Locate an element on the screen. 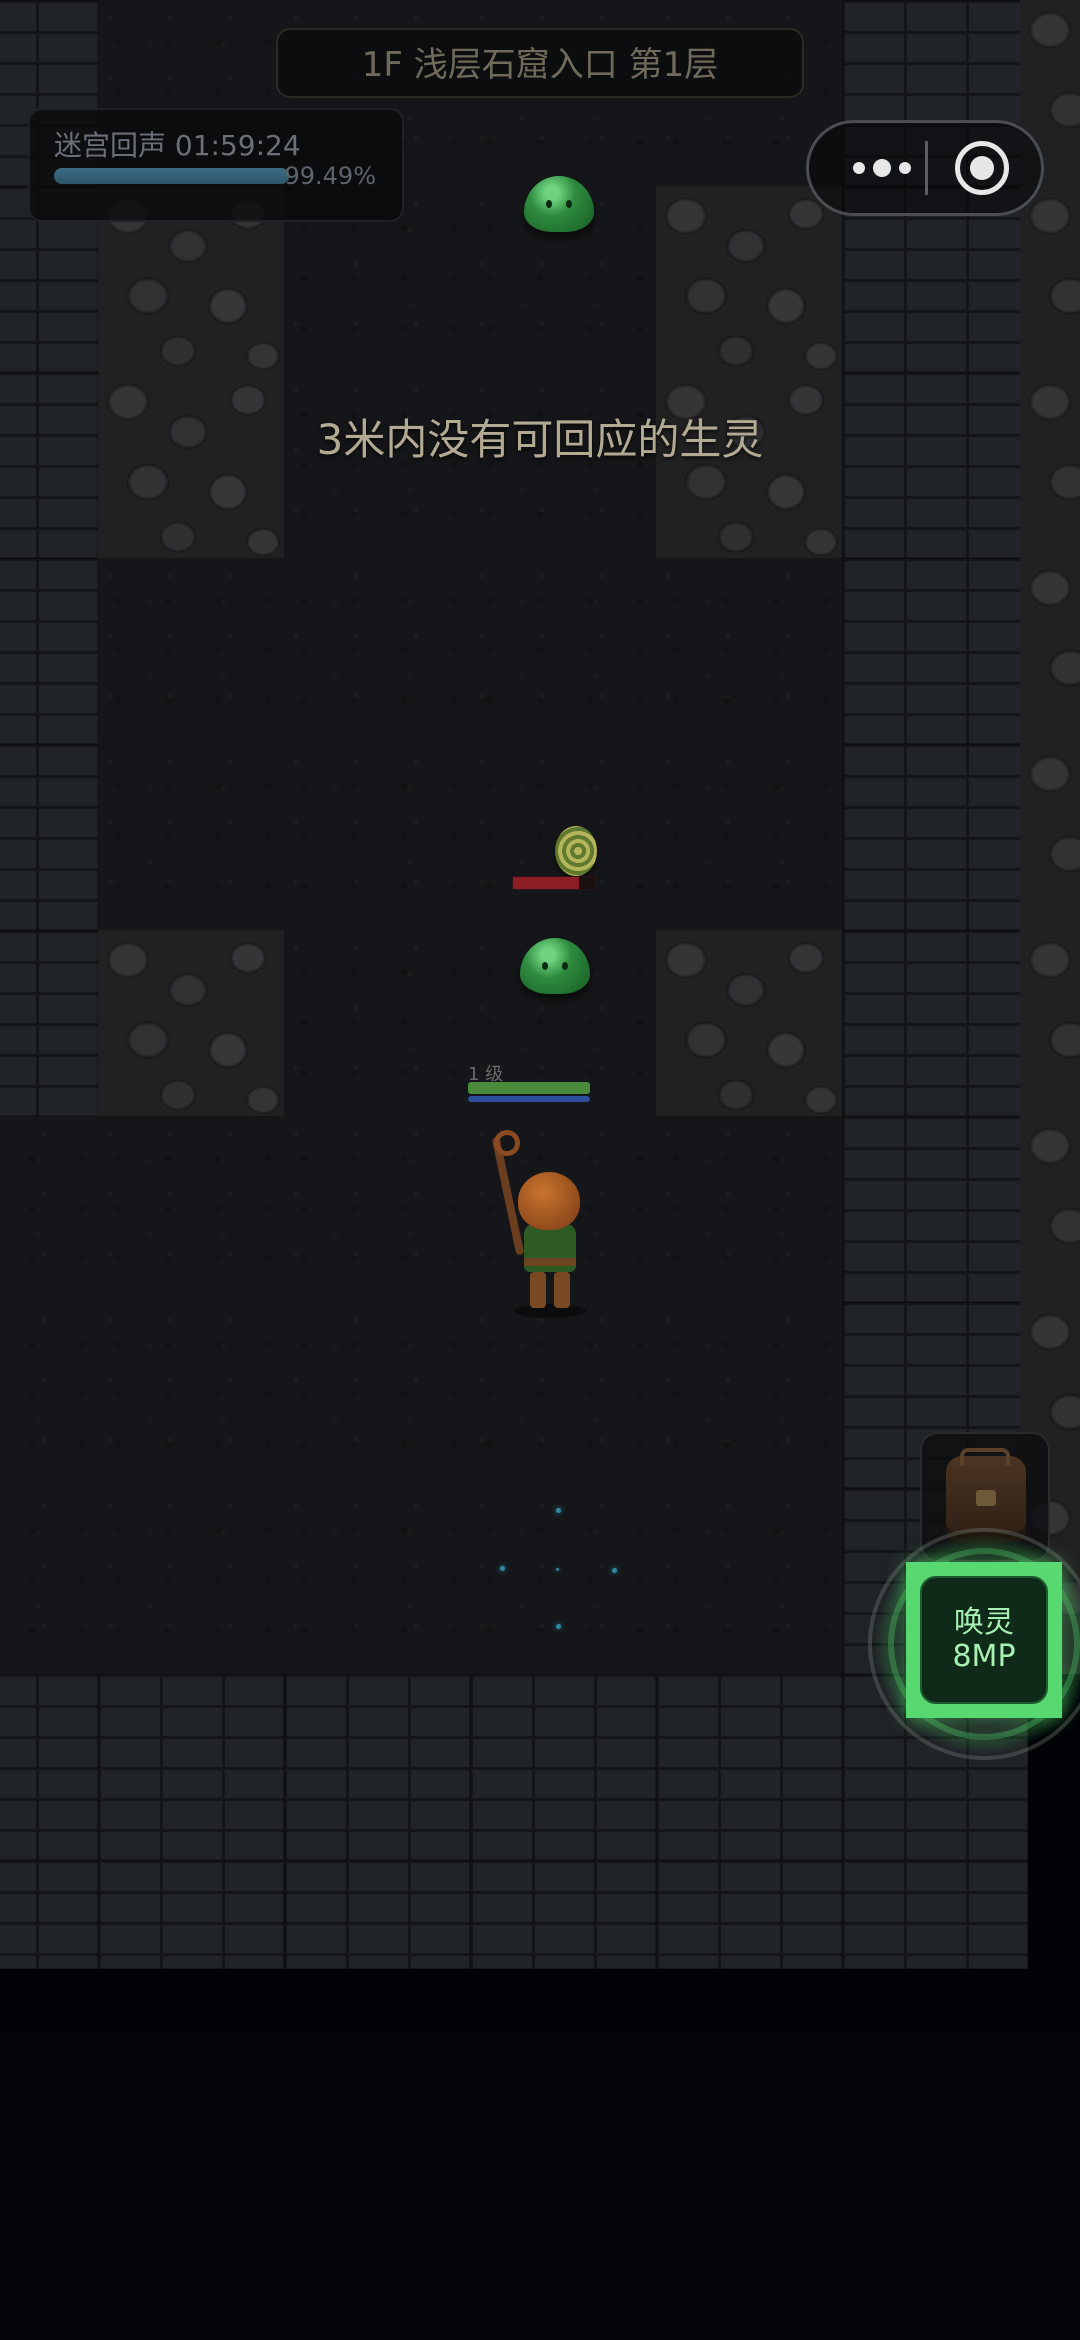  summon-cost: 8MP is located at coordinates (984, 1656).